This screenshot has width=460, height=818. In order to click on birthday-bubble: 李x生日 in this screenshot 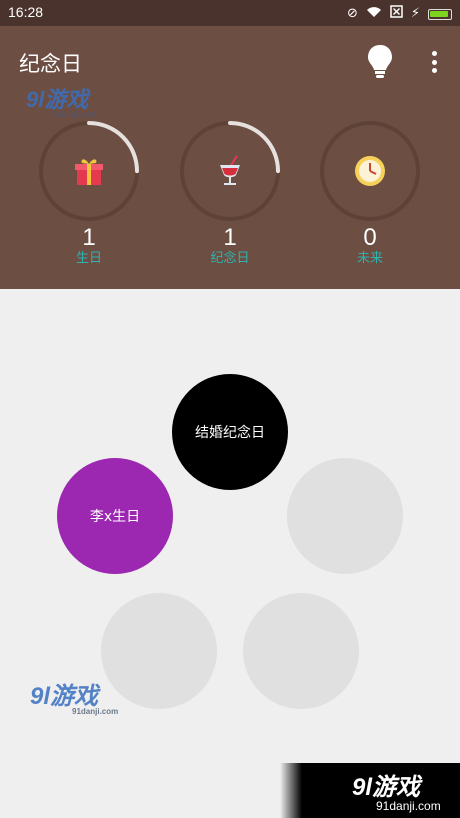, I will do `click(115, 516)`.